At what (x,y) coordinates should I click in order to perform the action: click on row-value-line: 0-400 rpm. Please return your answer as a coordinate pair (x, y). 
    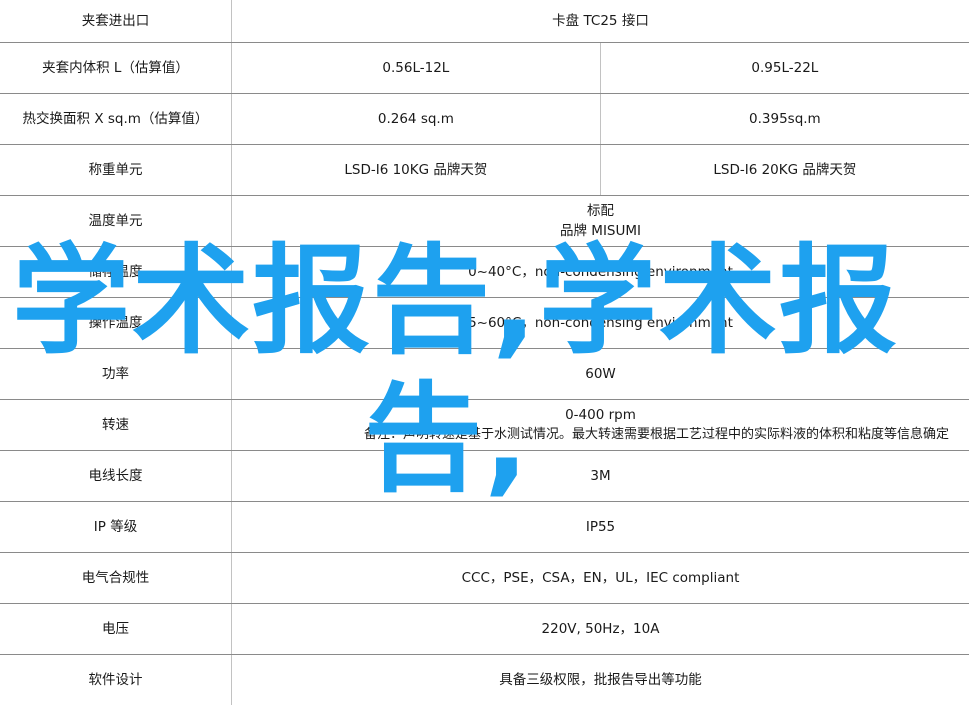
    Looking at the image, I should click on (600, 415).